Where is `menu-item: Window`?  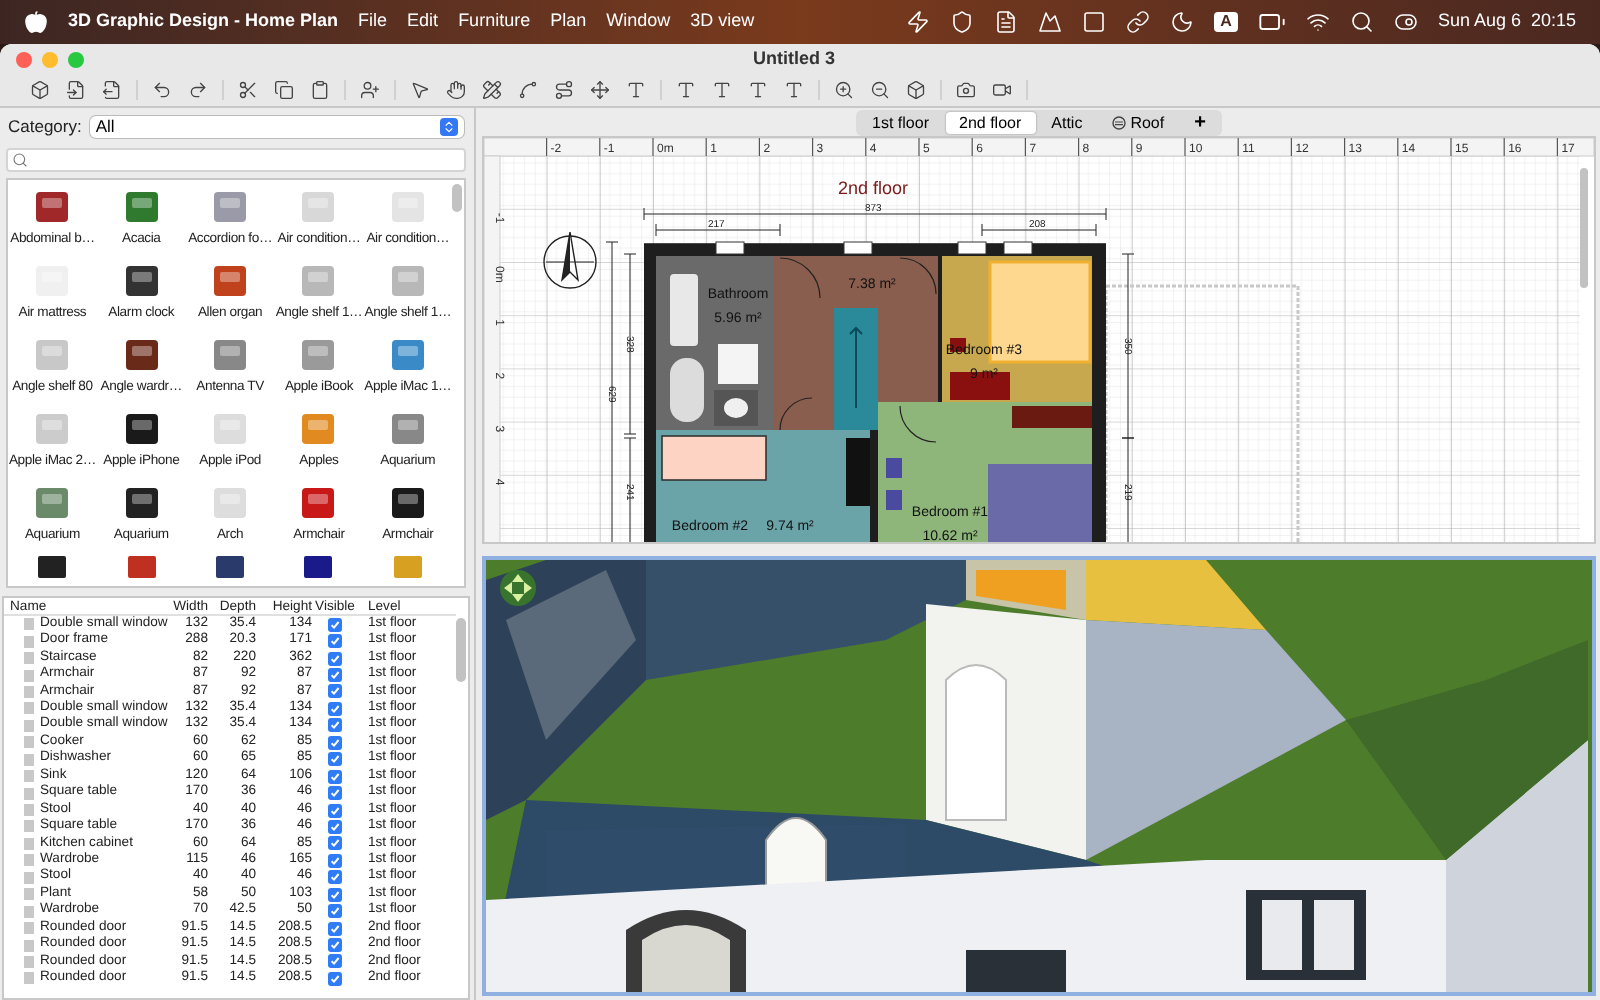 menu-item: Window is located at coordinates (638, 22).